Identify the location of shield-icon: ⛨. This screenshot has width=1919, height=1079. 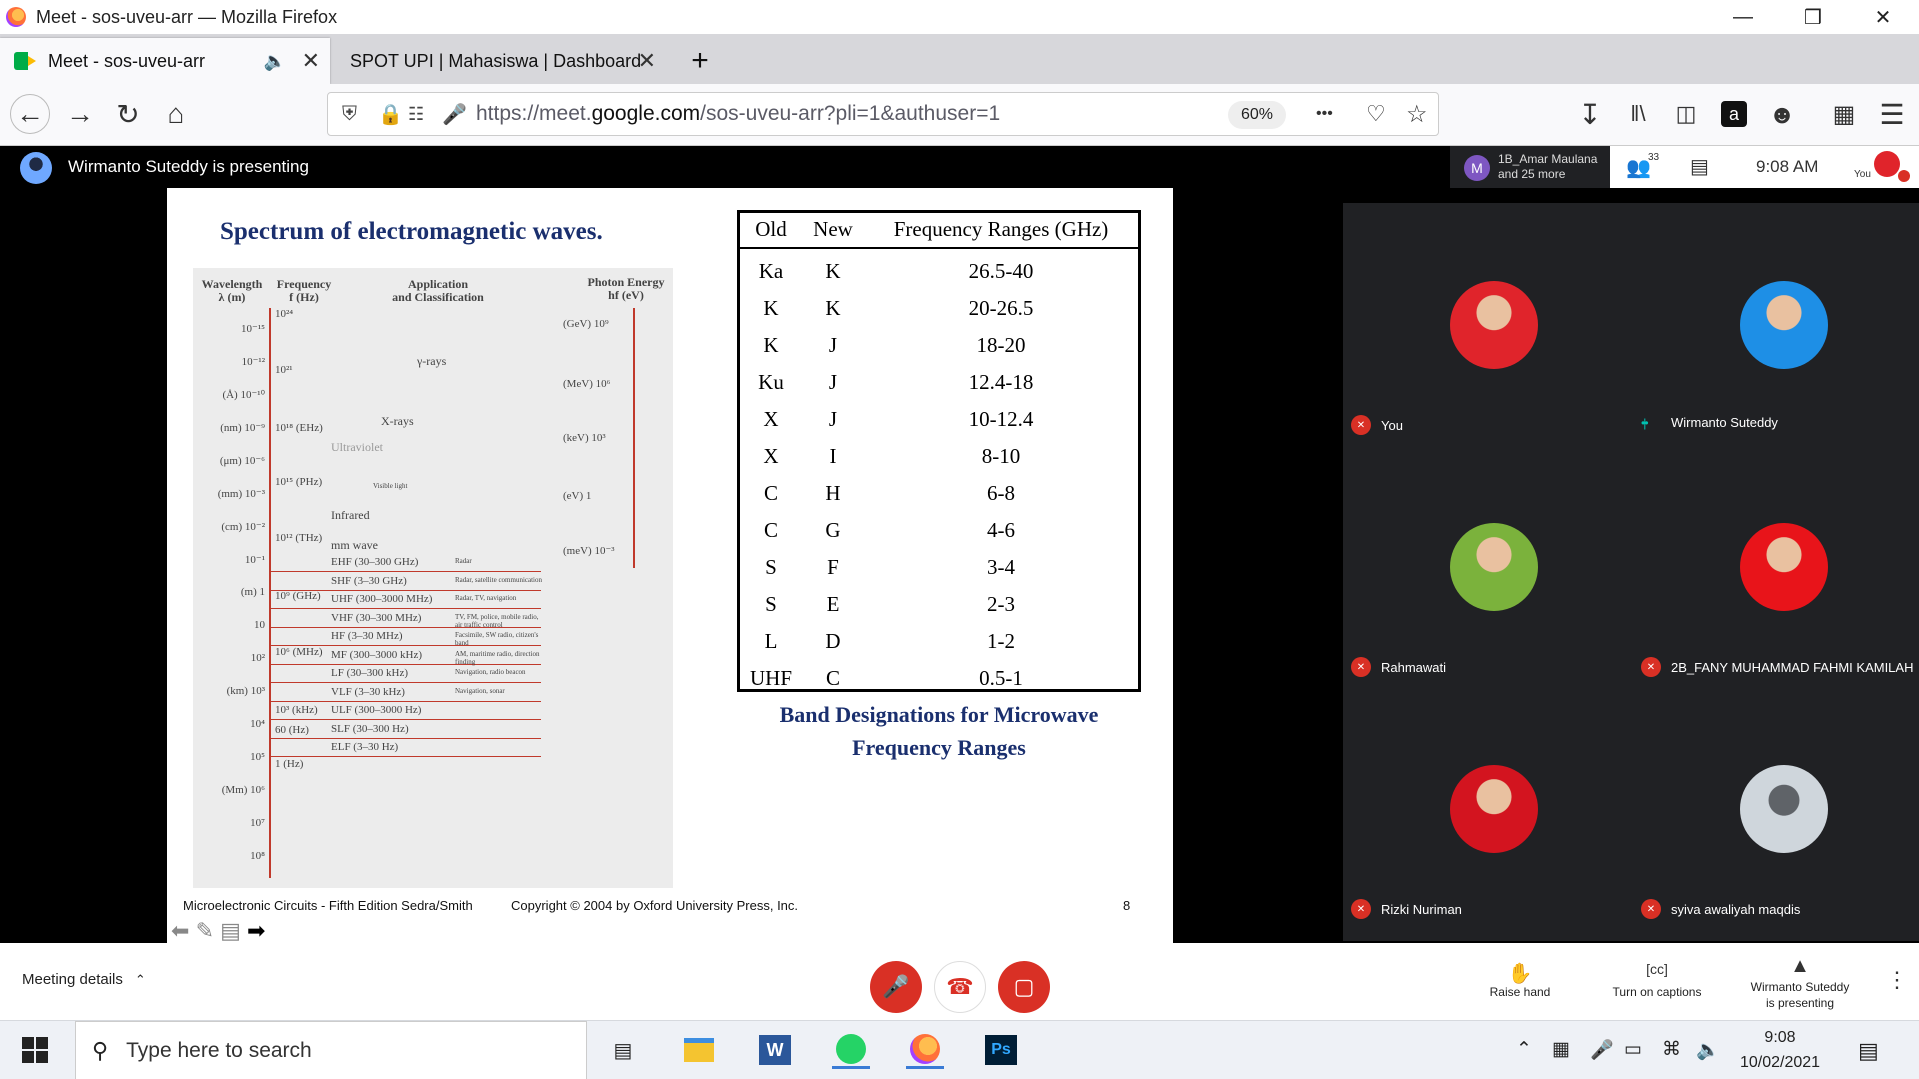
(349, 114).